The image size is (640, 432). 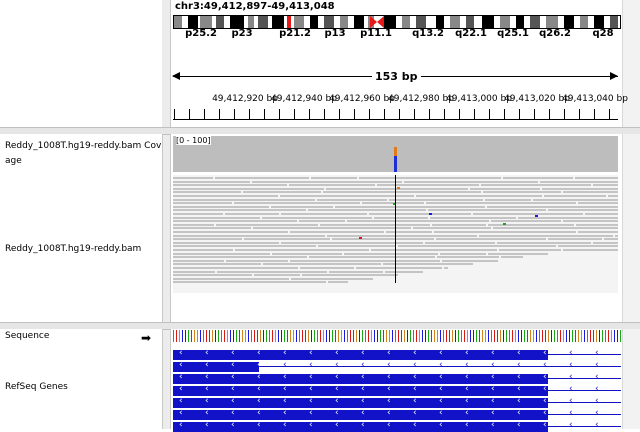 What do you see at coordinates (36, 387) in the screenshot?
I see `refseq-track-name: RefSeq Genes` at bounding box center [36, 387].